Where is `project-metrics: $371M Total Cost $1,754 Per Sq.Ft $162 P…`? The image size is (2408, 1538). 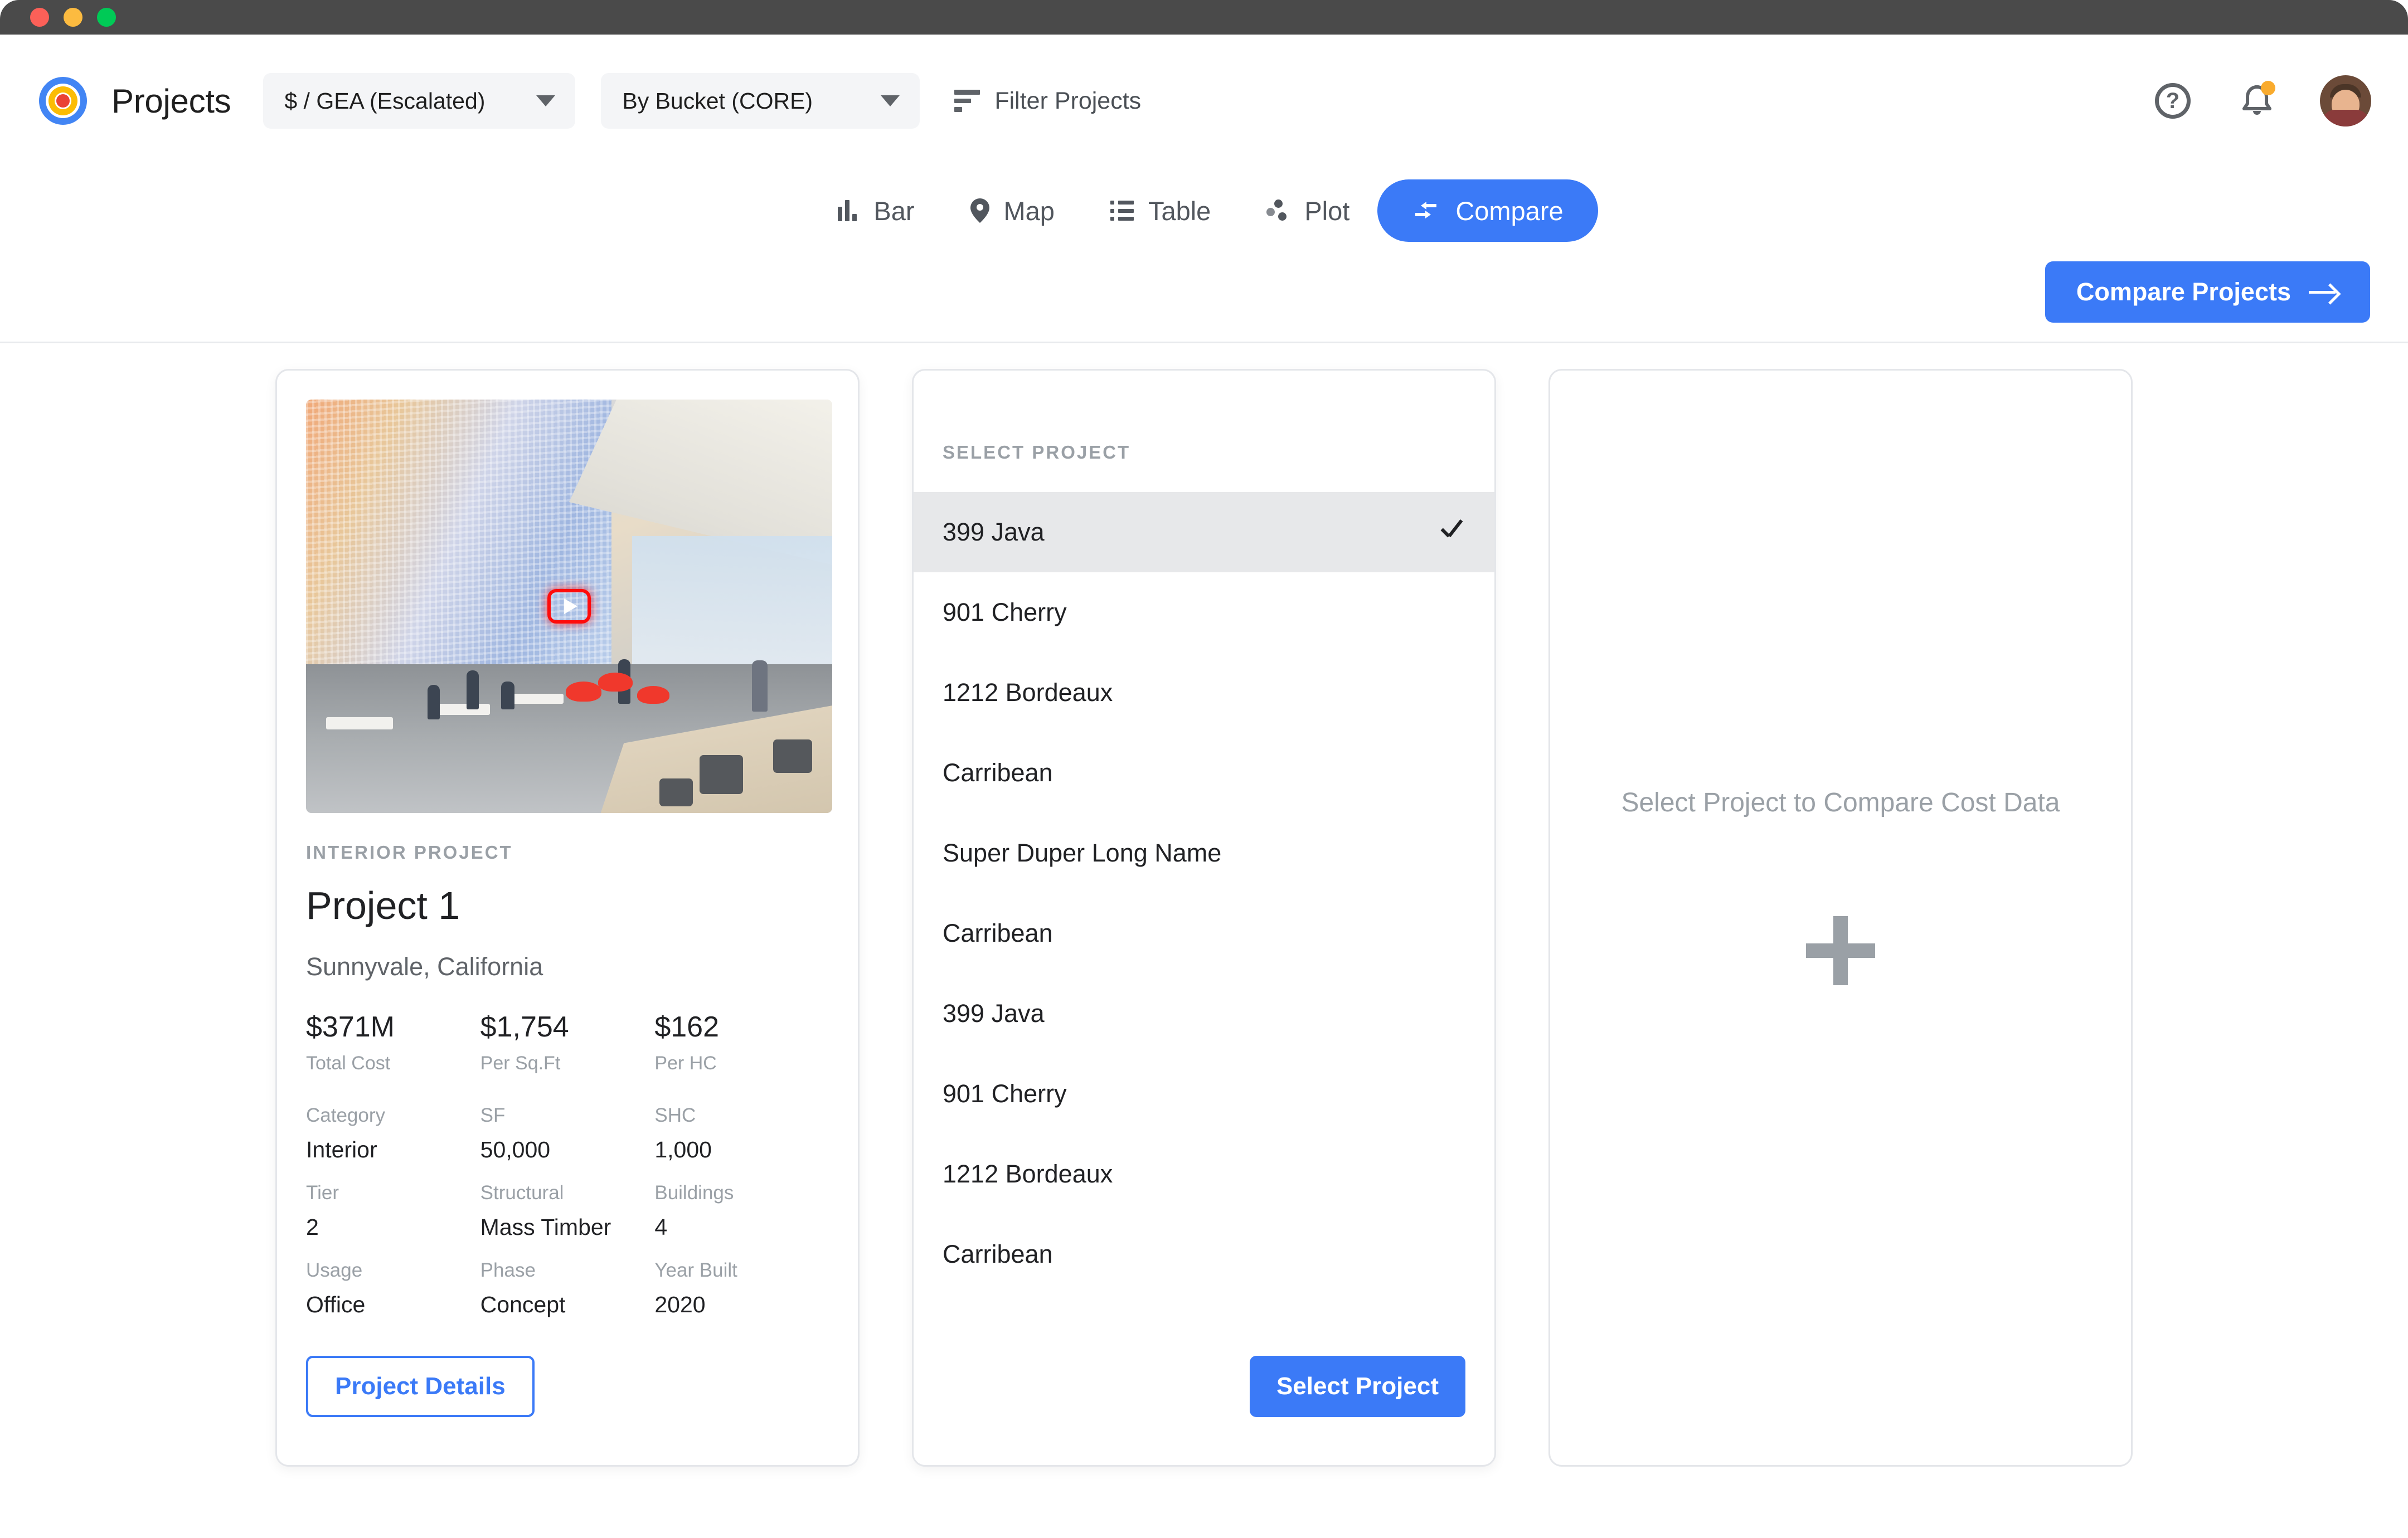 project-metrics: $371M Total Cost $1,754 Per Sq.Ft $162 P… is located at coordinates (567, 1042).